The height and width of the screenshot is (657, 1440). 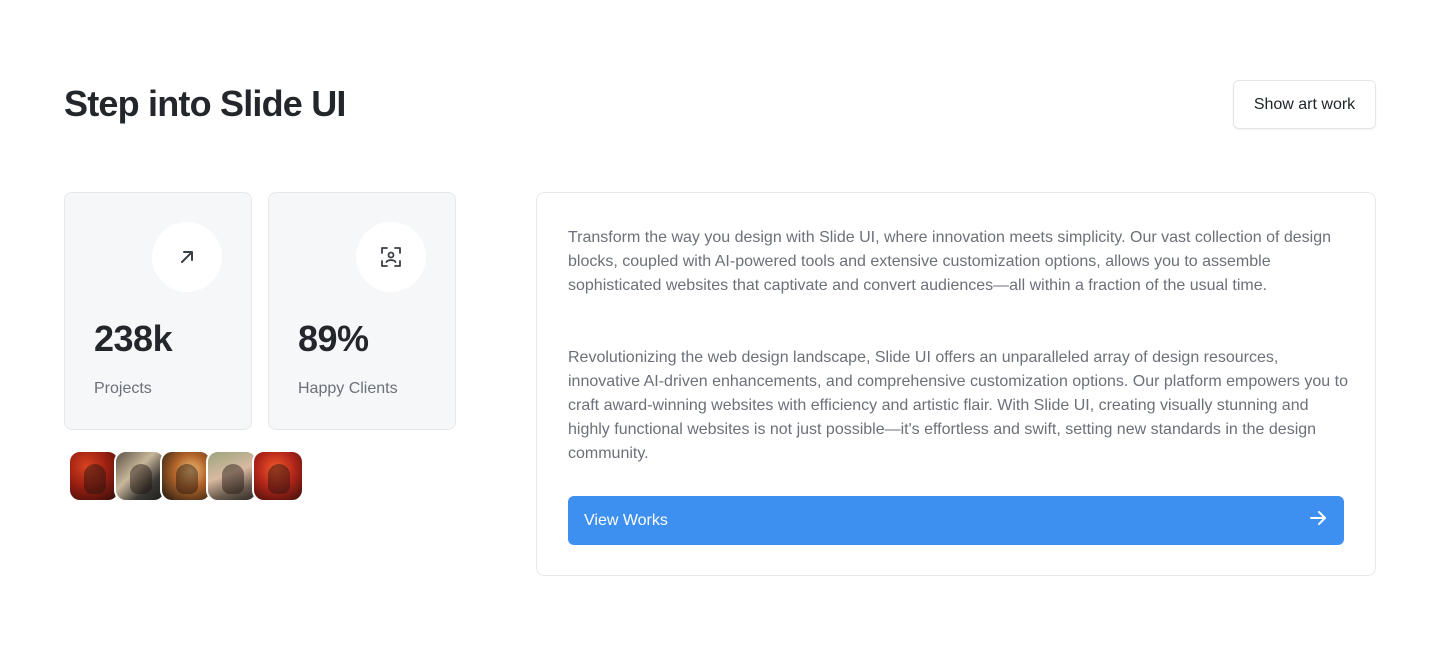 I want to click on arrow-up-right-icon, so click(x=187, y=257).